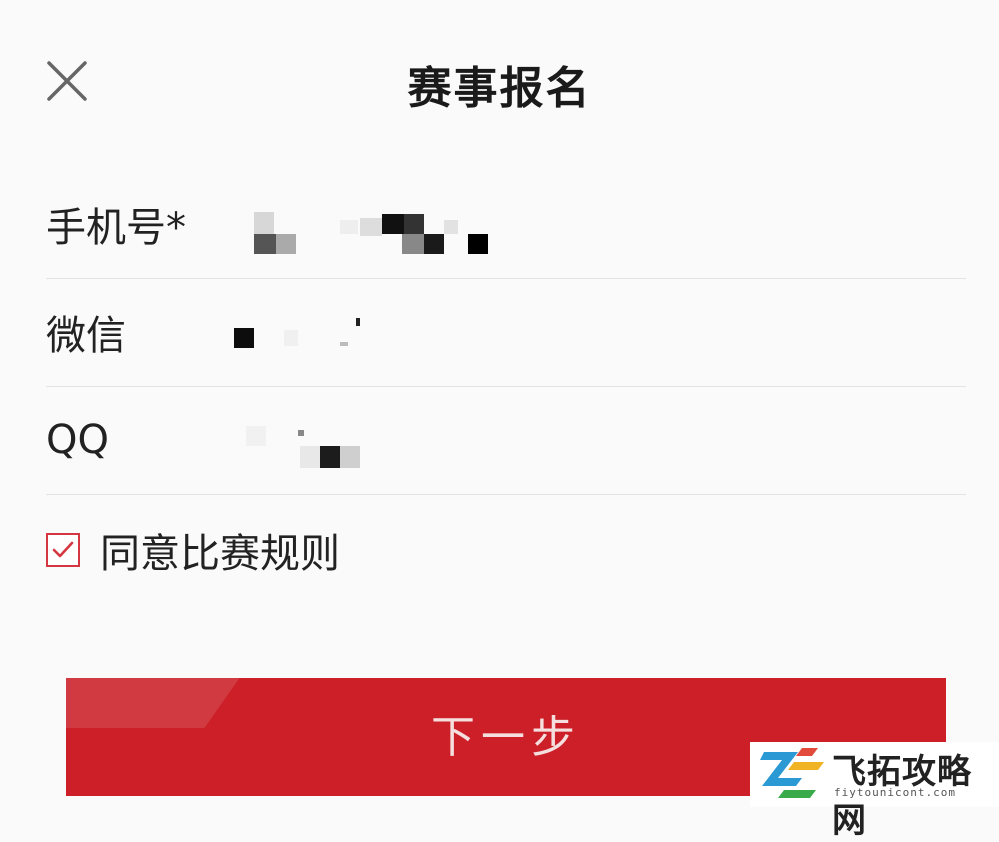  I want to click on site-watermark: 飞拓攻略网 fiytounicont.com, so click(874, 791).